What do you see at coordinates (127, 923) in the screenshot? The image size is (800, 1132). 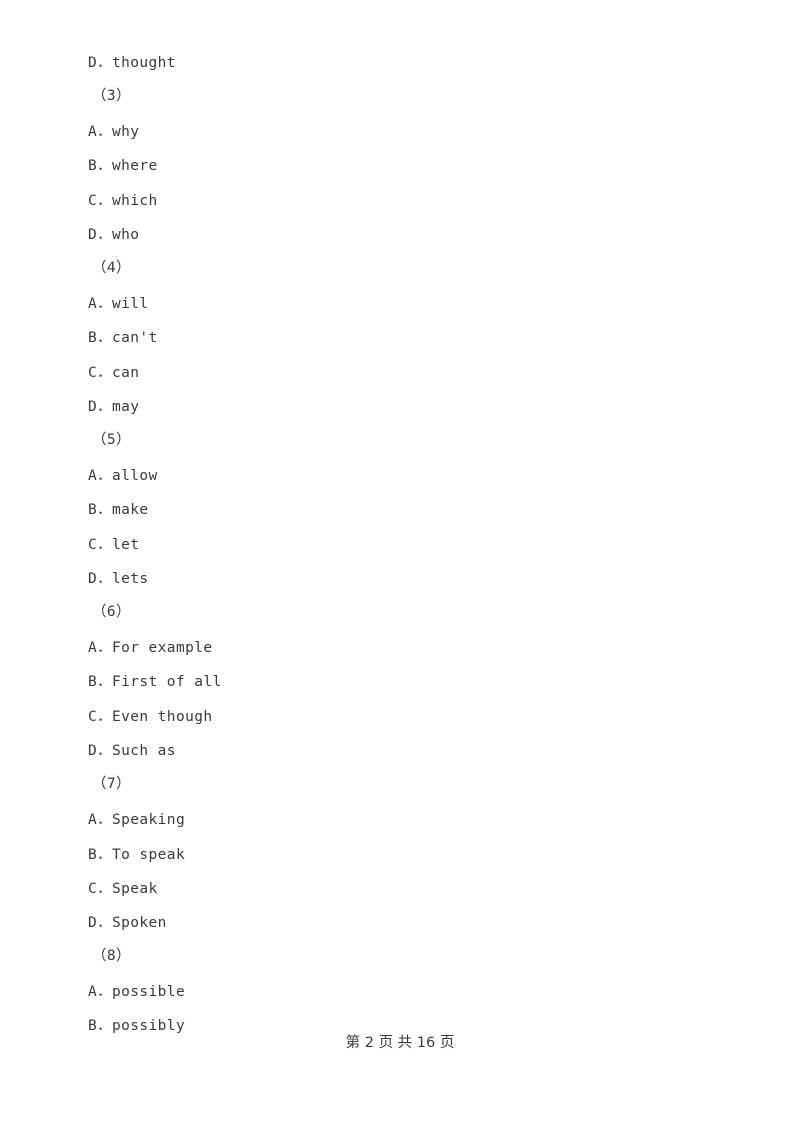 I see `answer-option: D．Spoken` at bounding box center [127, 923].